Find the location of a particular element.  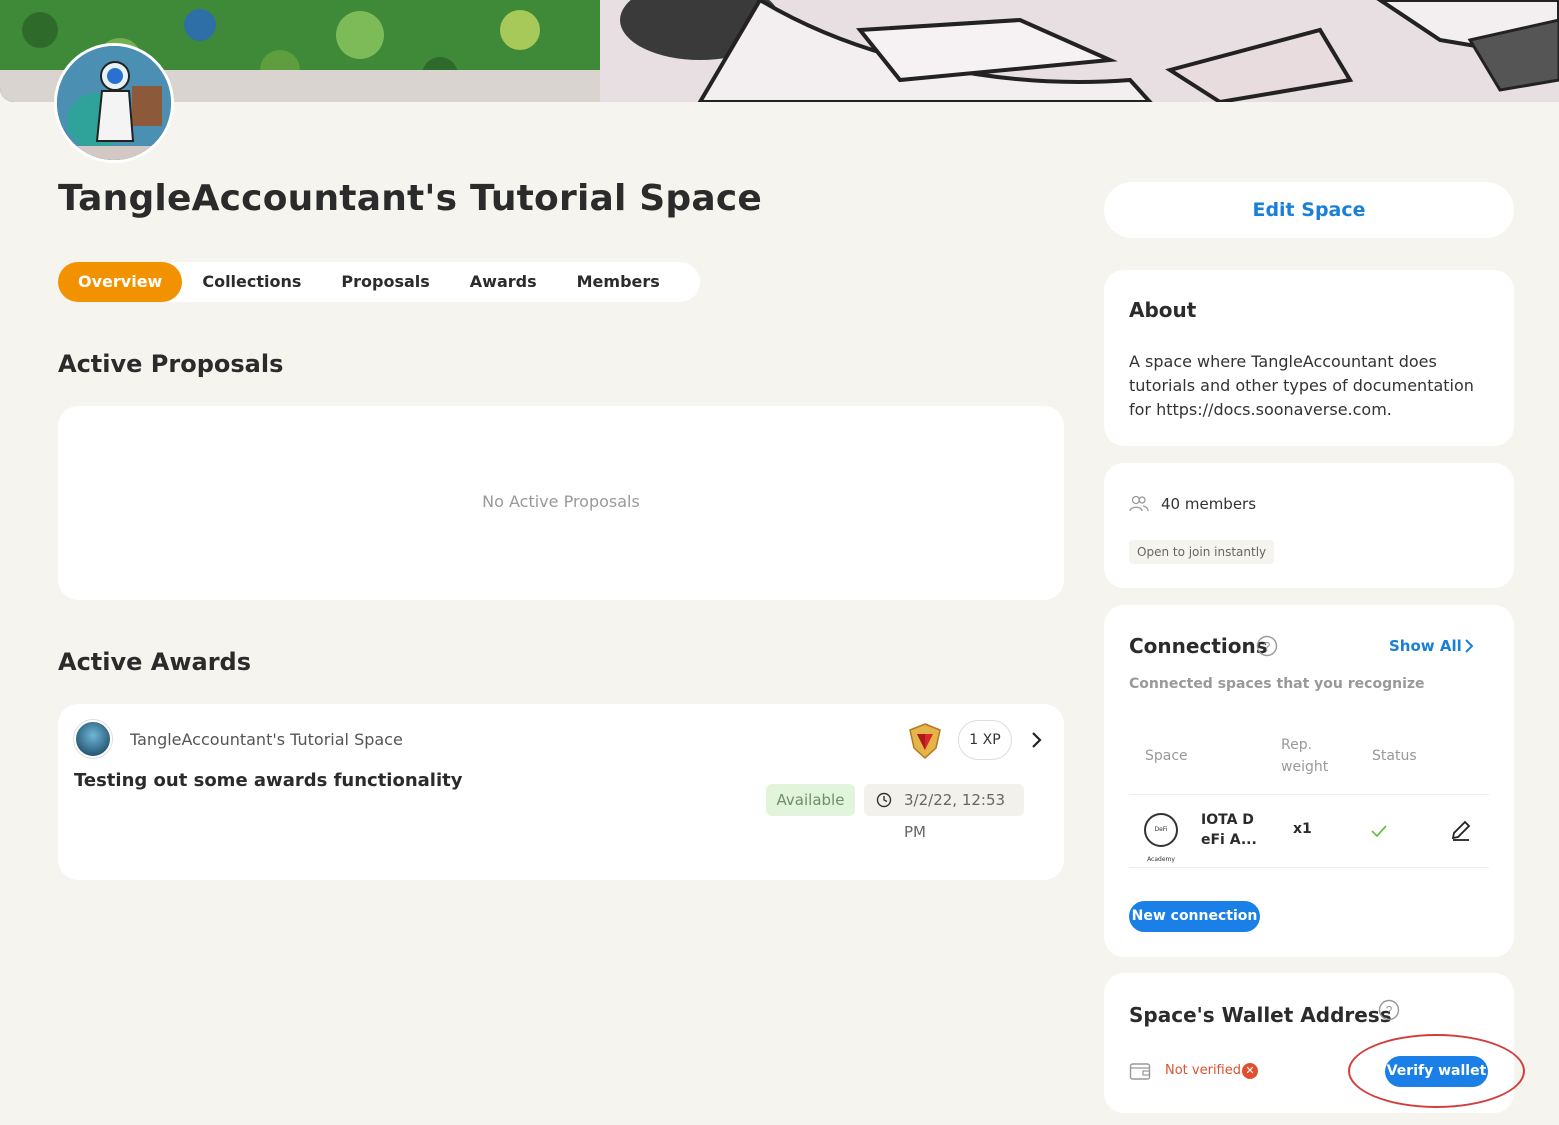

connections-heading: Connections is located at coordinates (1198, 646).